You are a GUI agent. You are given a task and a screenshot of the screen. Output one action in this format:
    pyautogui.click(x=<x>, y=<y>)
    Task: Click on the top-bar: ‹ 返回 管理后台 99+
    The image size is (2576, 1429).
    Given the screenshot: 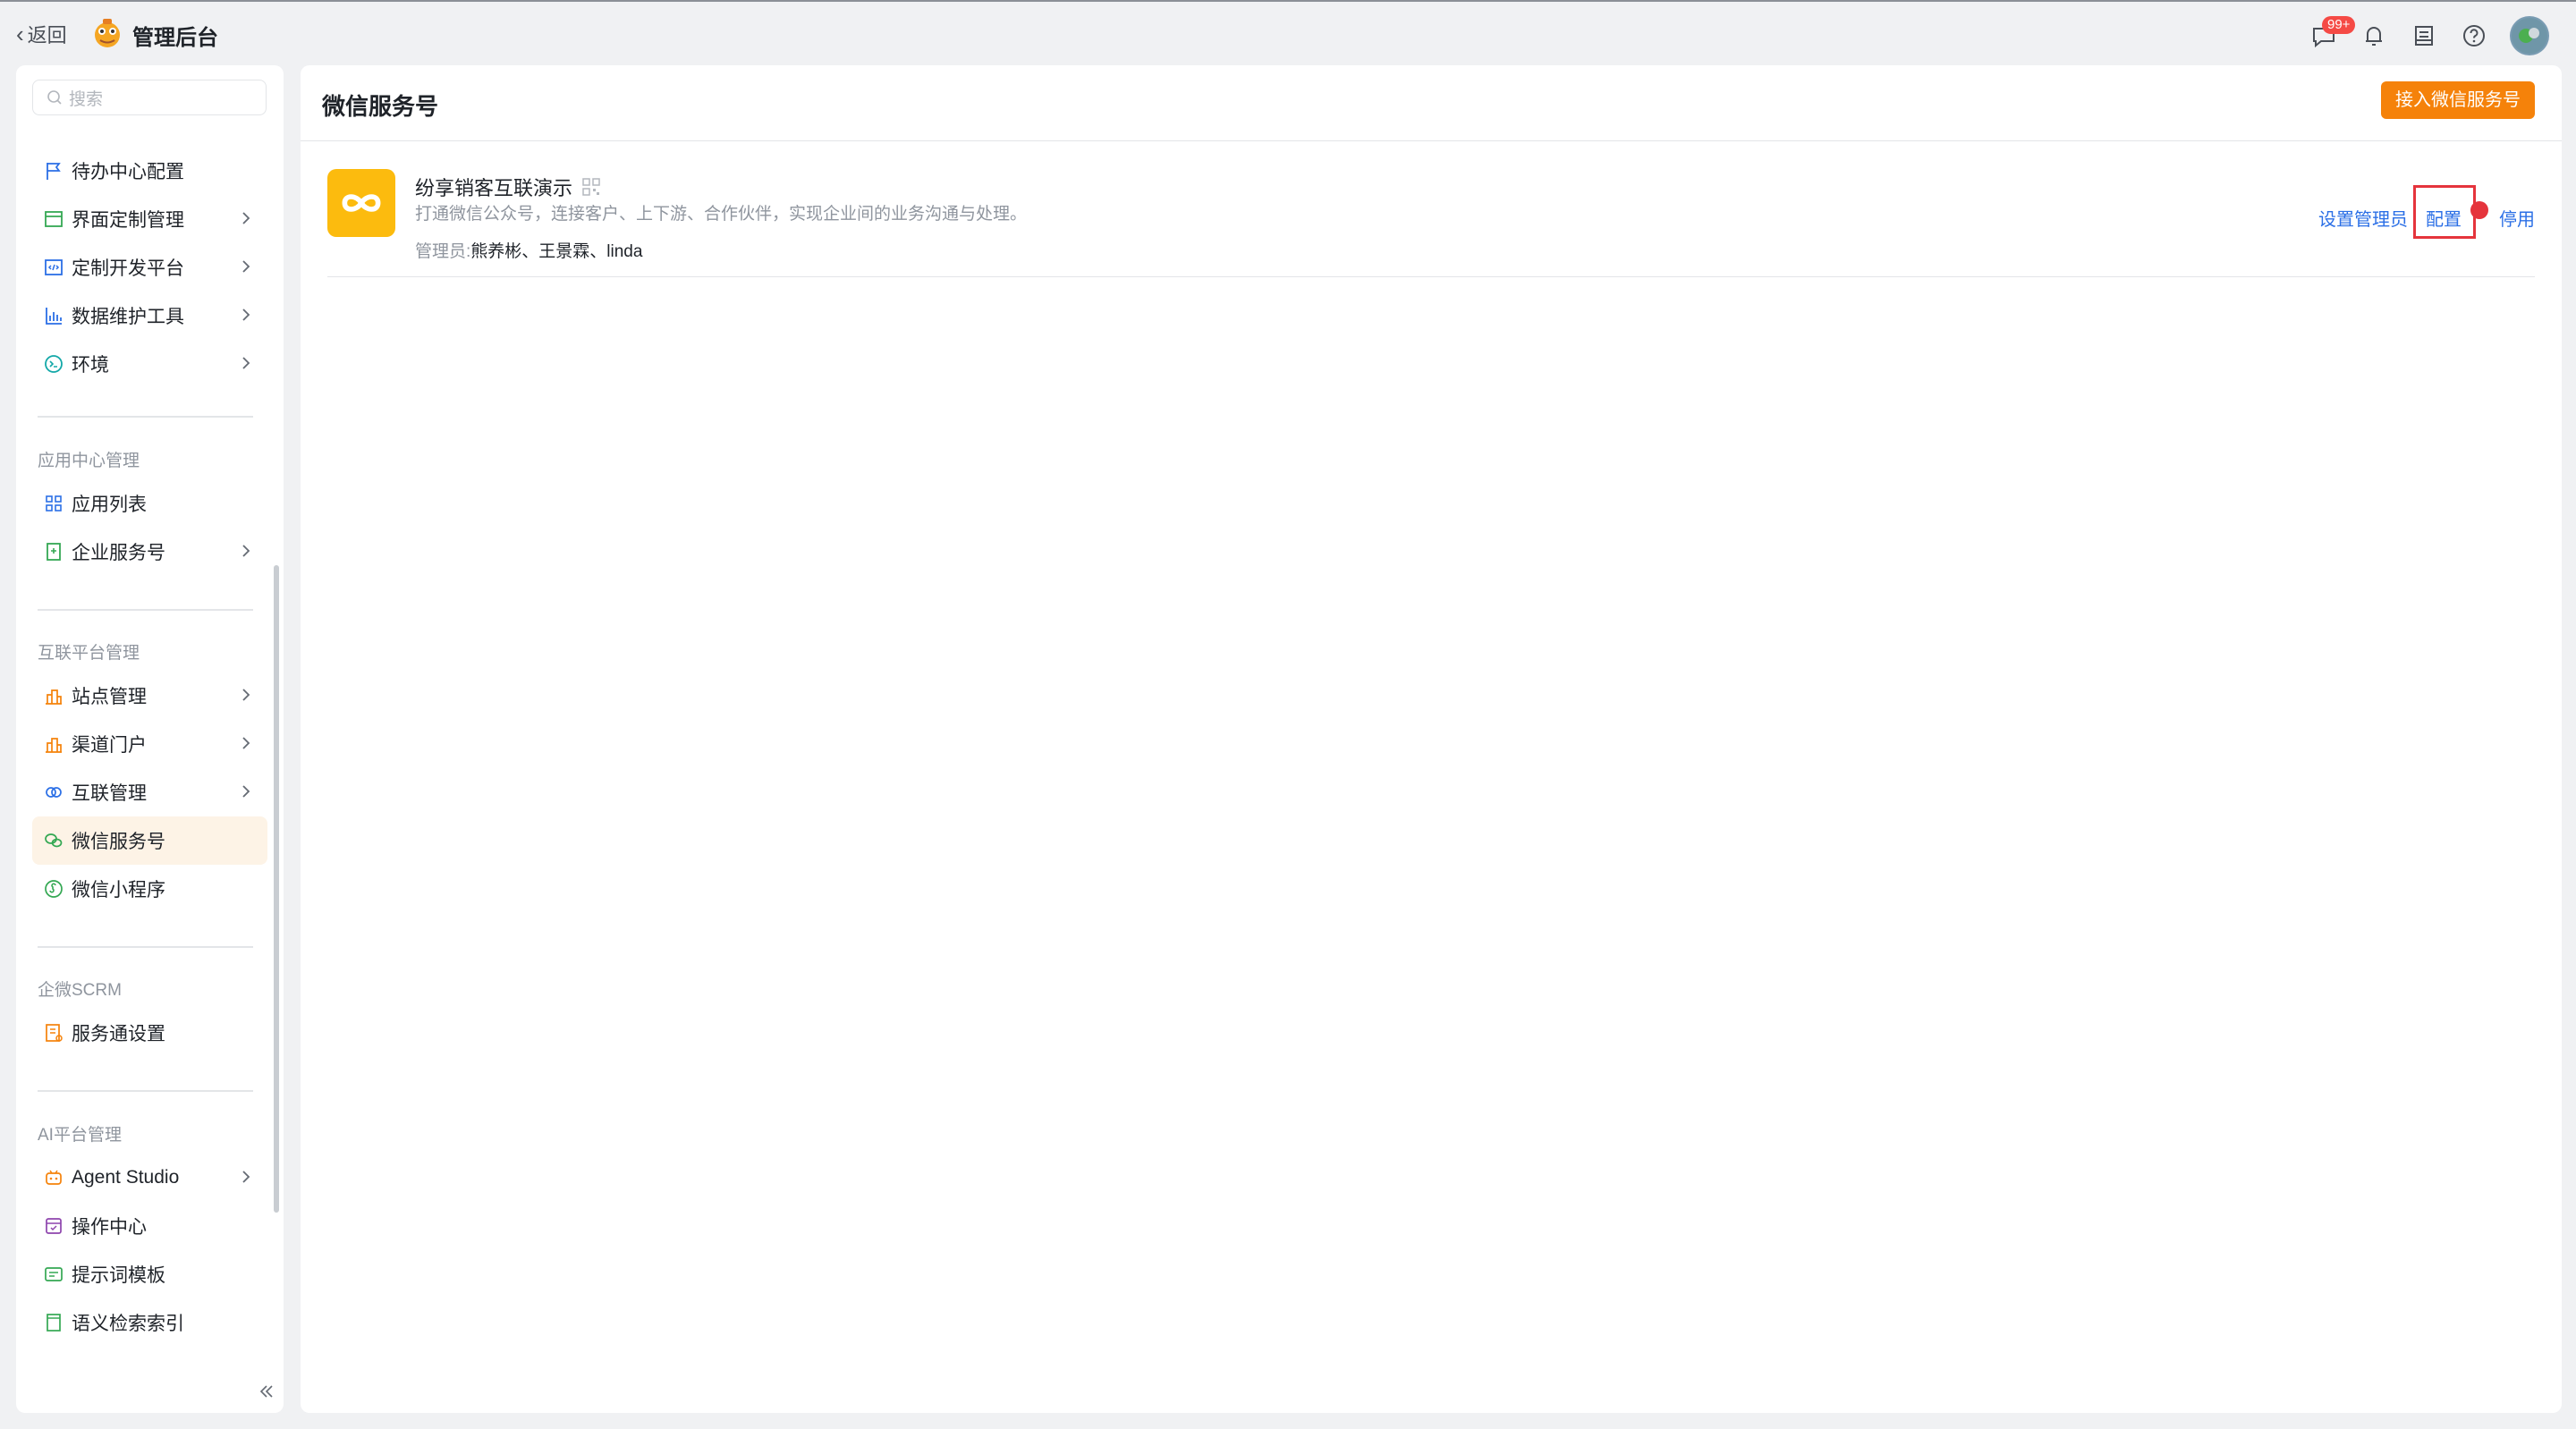 What is the action you would take?
    pyautogui.click(x=1288, y=33)
    